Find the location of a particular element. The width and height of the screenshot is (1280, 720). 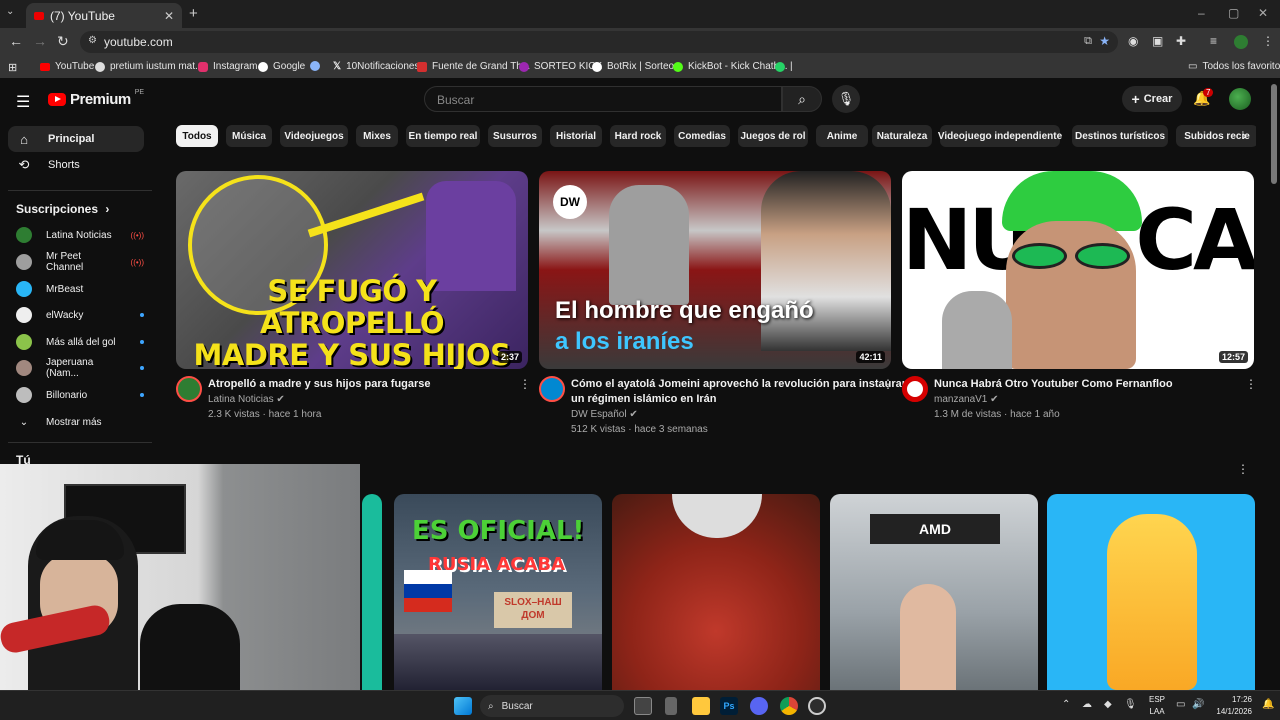

create-button: + Crear is located at coordinates (1152, 99).